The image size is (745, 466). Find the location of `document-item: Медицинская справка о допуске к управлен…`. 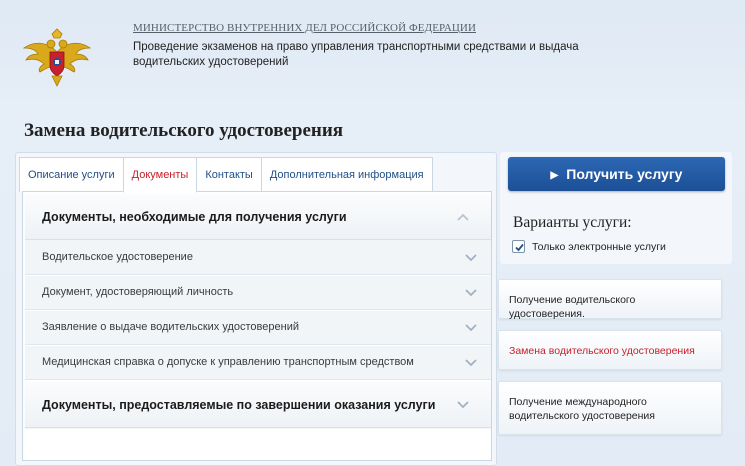

document-item: Медицинская справка о допуске к управлен… is located at coordinates (258, 363).